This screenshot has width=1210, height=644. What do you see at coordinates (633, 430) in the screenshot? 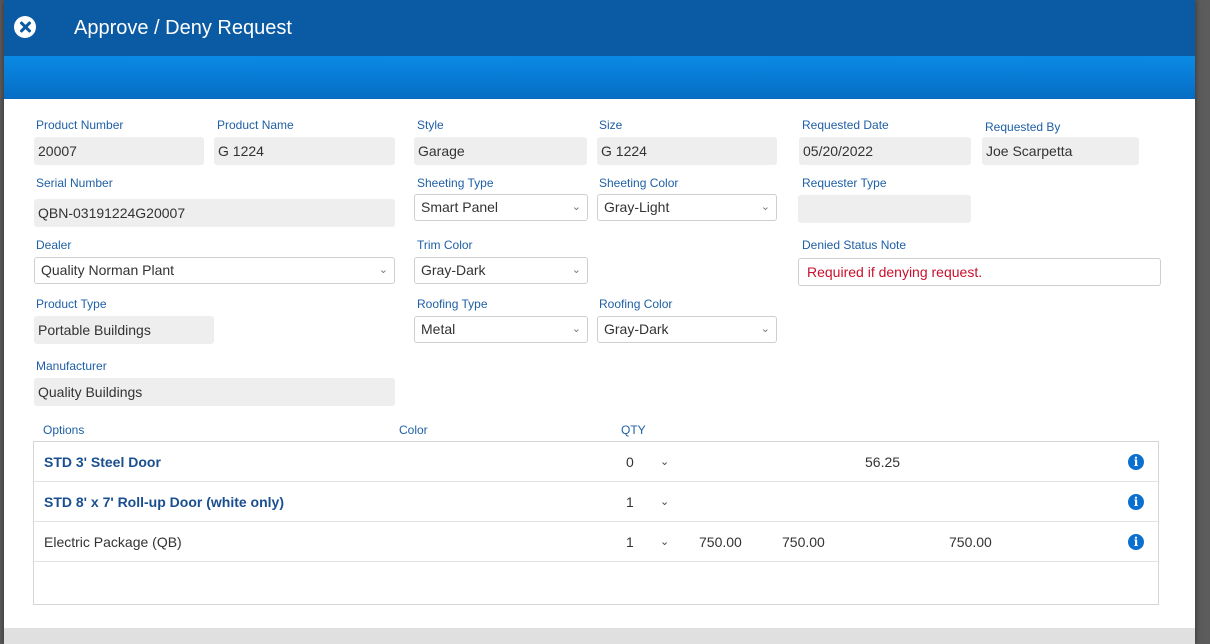
I see `qty-column-header: QTY` at bounding box center [633, 430].